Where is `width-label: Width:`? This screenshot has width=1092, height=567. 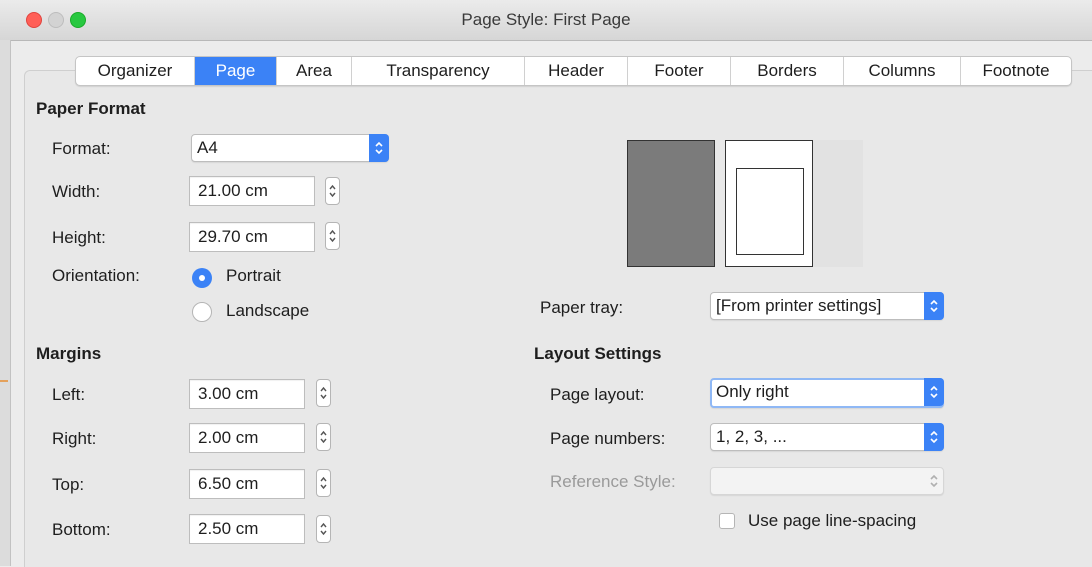 width-label: Width: is located at coordinates (76, 191).